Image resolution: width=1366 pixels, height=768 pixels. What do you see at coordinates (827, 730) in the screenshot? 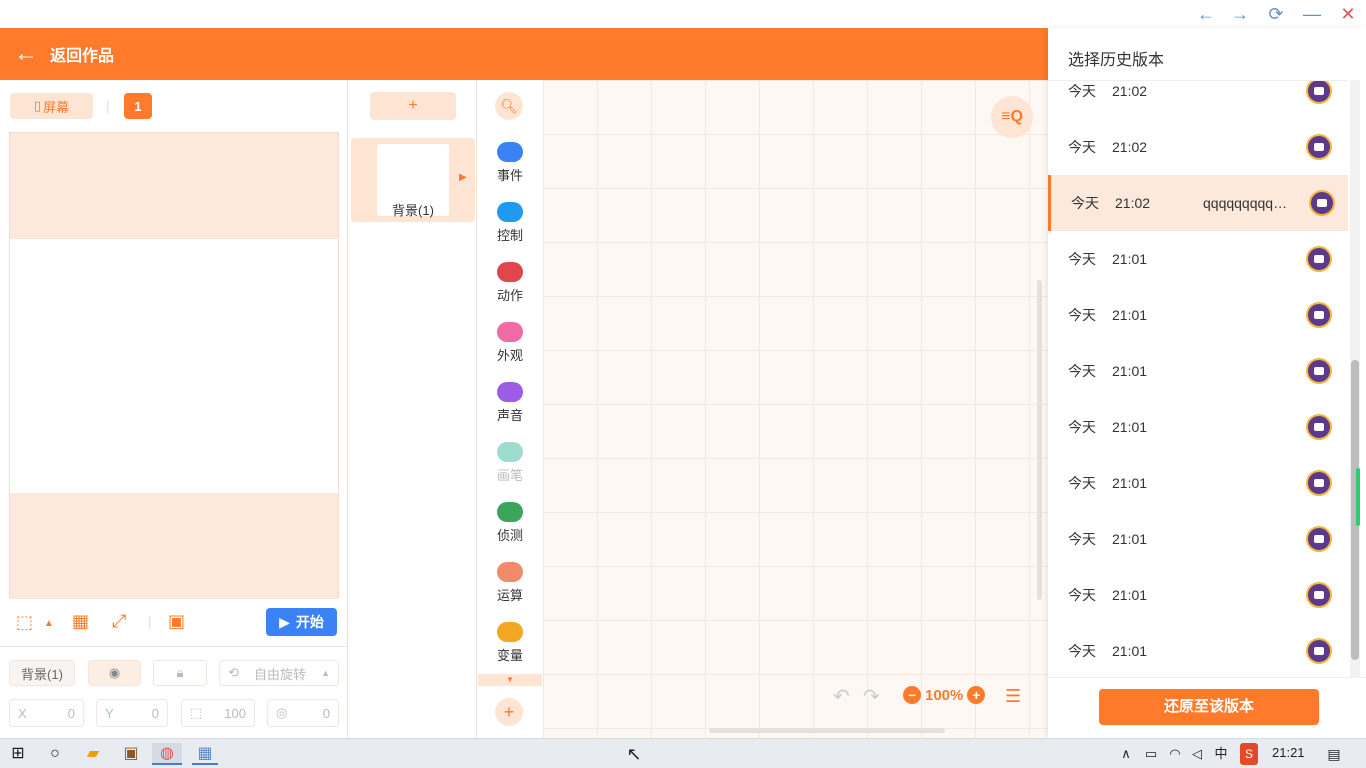
I see `horizontal-scrollbar` at bounding box center [827, 730].